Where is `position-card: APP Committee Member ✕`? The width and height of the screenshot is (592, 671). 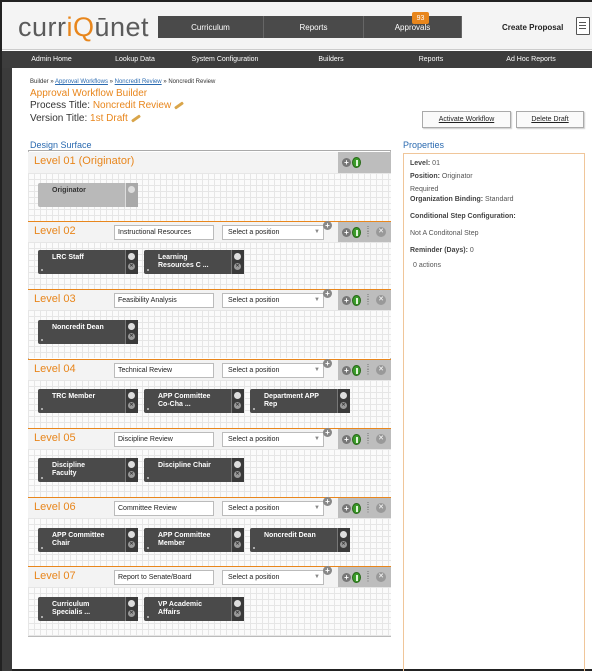 position-card: APP Committee Member ✕ is located at coordinates (194, 540).